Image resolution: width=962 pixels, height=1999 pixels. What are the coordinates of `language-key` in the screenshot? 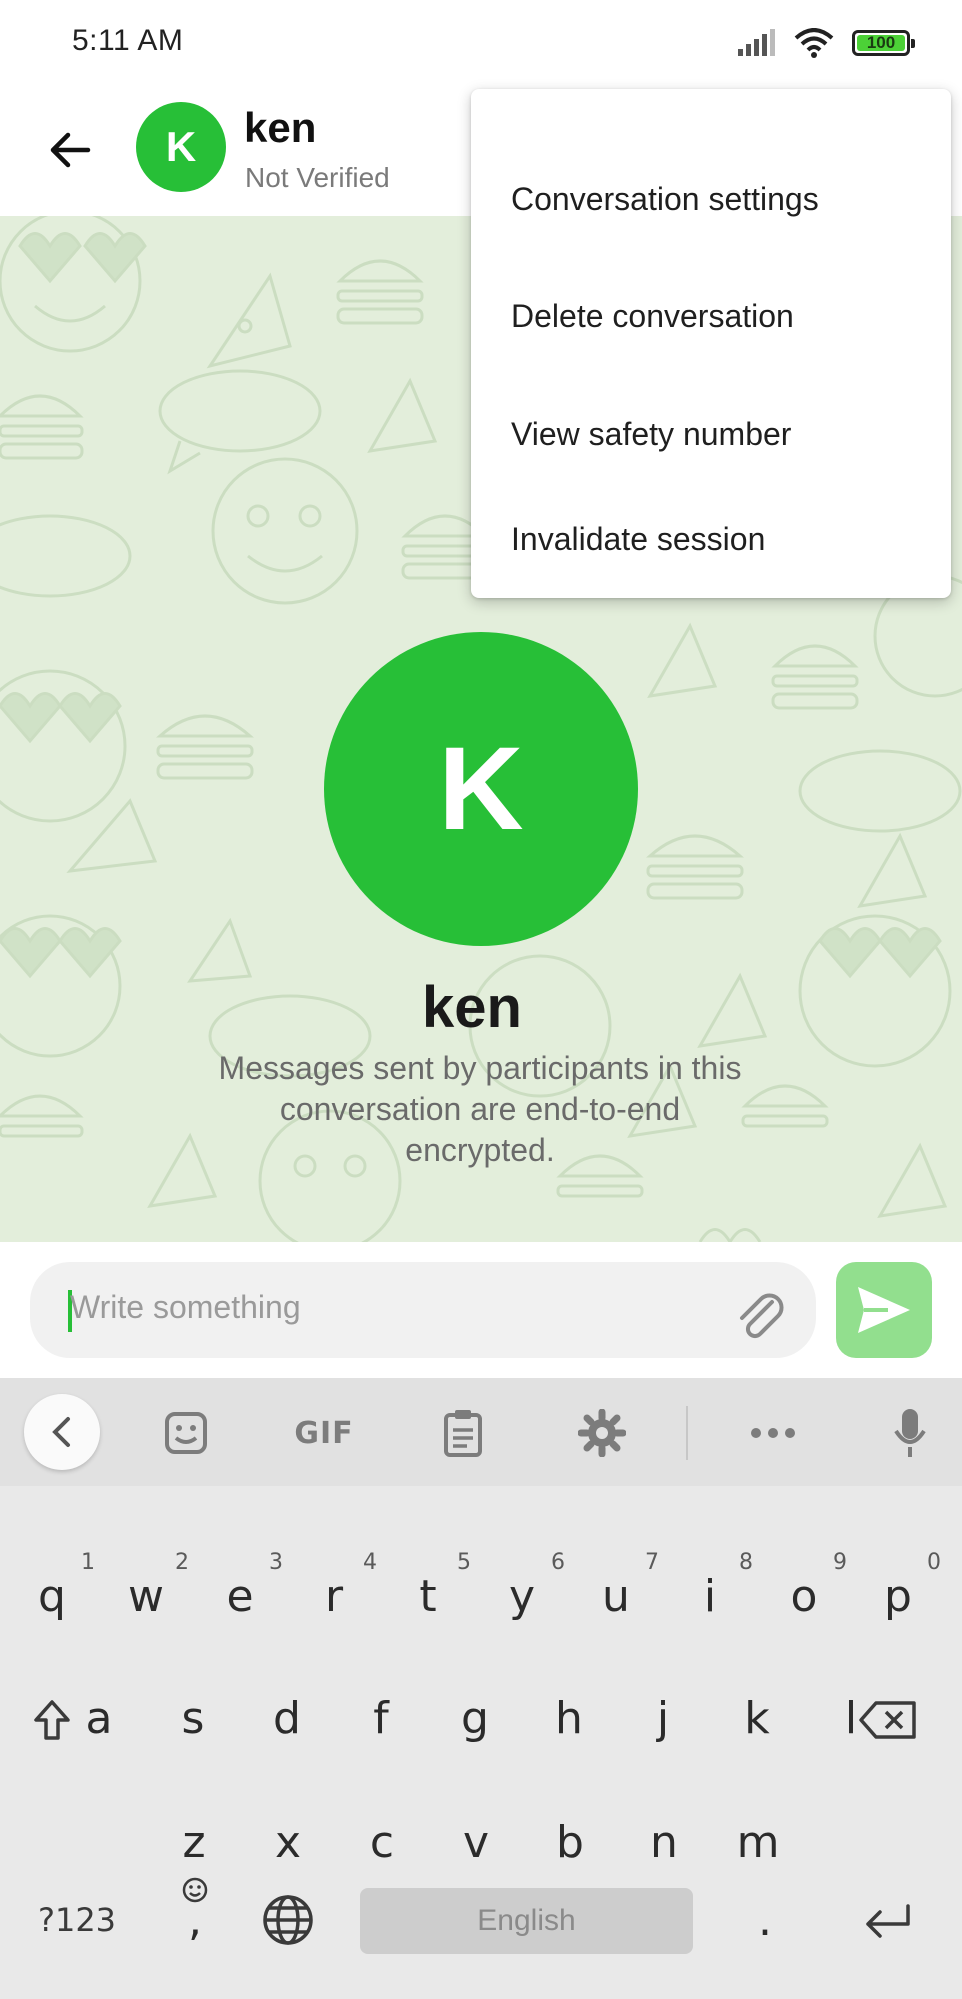 It's located at (288, 1920).